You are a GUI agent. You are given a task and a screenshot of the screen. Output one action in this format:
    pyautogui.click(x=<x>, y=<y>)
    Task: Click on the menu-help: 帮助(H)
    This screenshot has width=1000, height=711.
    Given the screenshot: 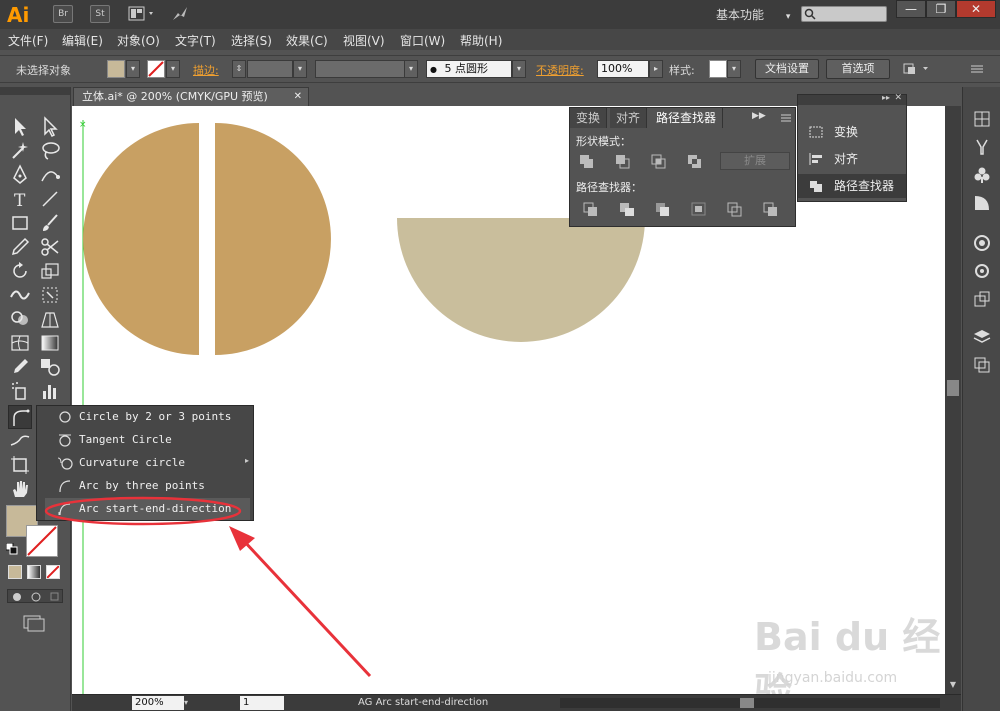 What is the action you would take?
    pyautogui.click(x=481, y=40)
    